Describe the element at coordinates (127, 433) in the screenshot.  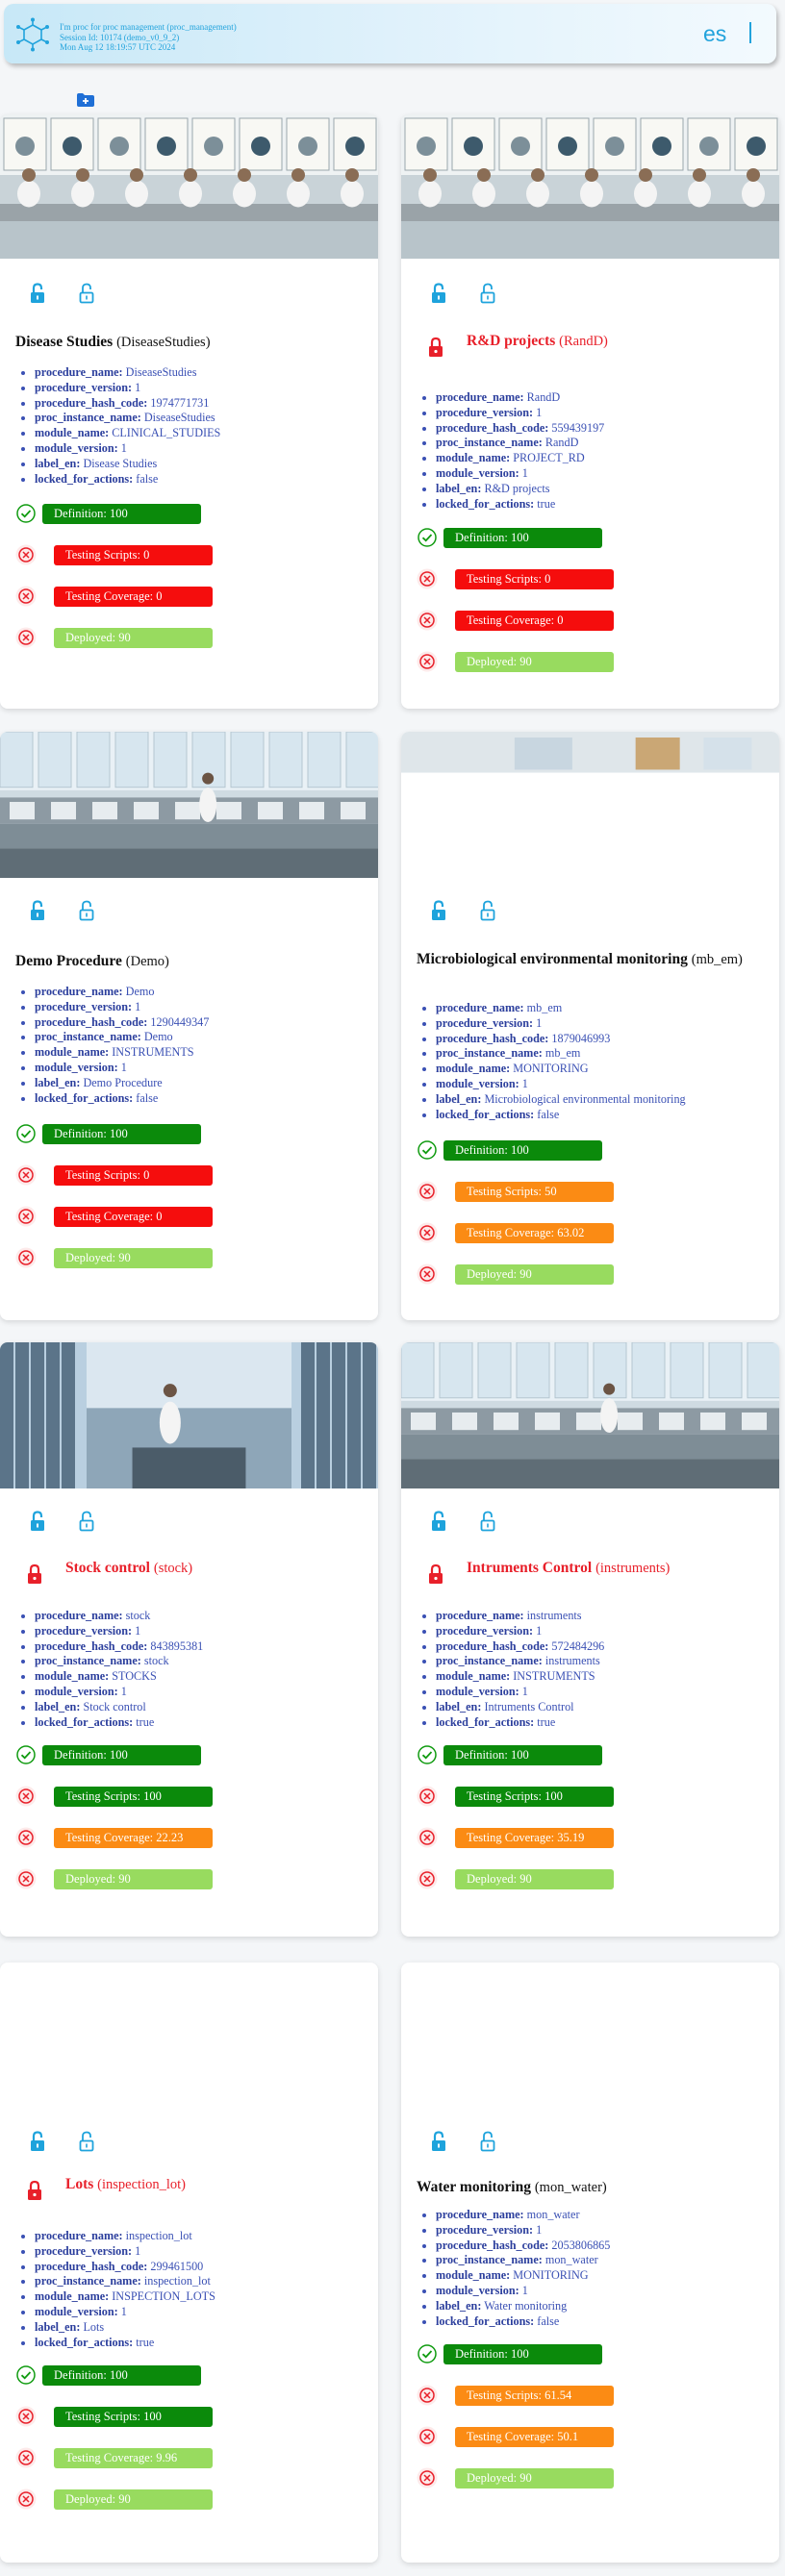
I see `property-item: module_name: CLINICAL_STUDIES` at that location.